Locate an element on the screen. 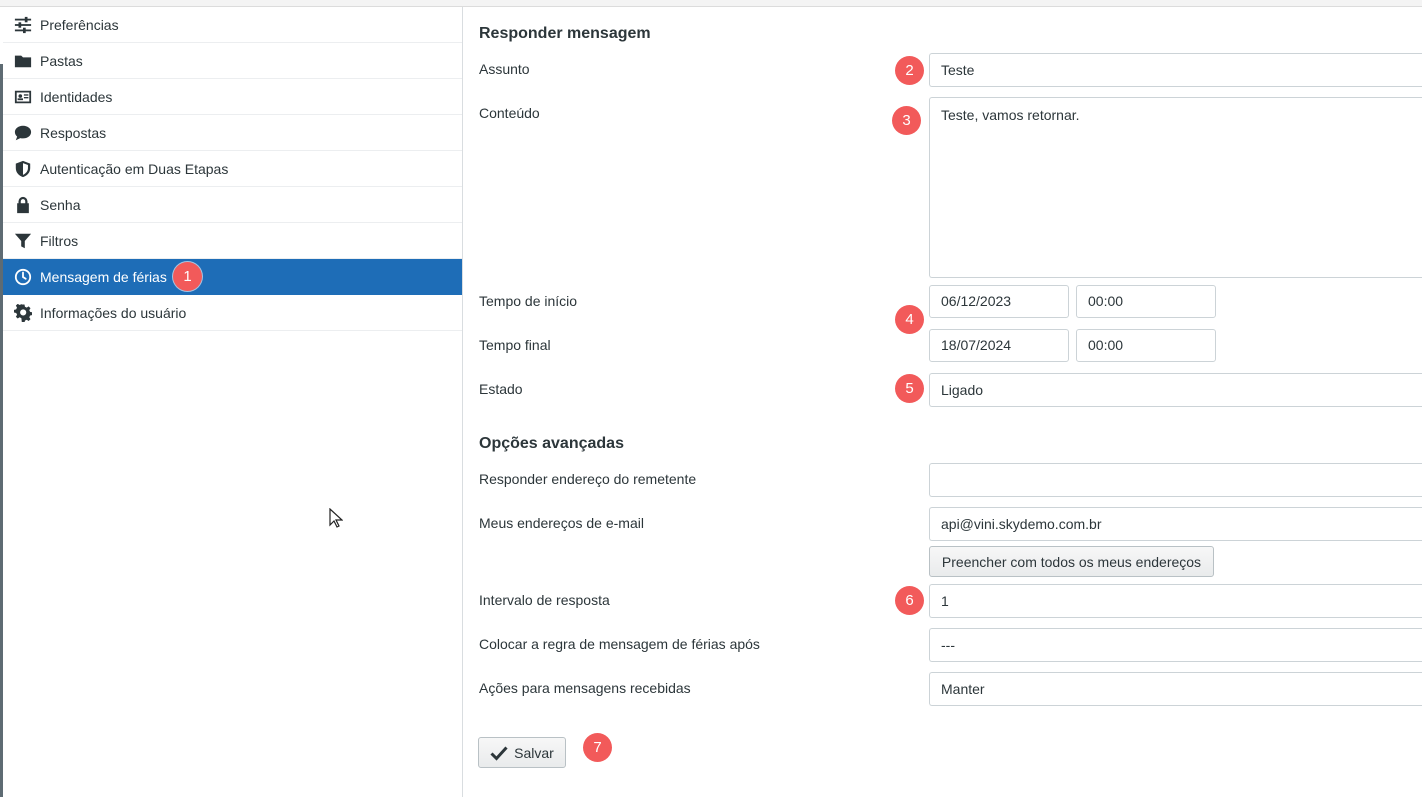 The width and height of the screenshot is (1422, 797). subject-input is located at coordinates (1175, 70).